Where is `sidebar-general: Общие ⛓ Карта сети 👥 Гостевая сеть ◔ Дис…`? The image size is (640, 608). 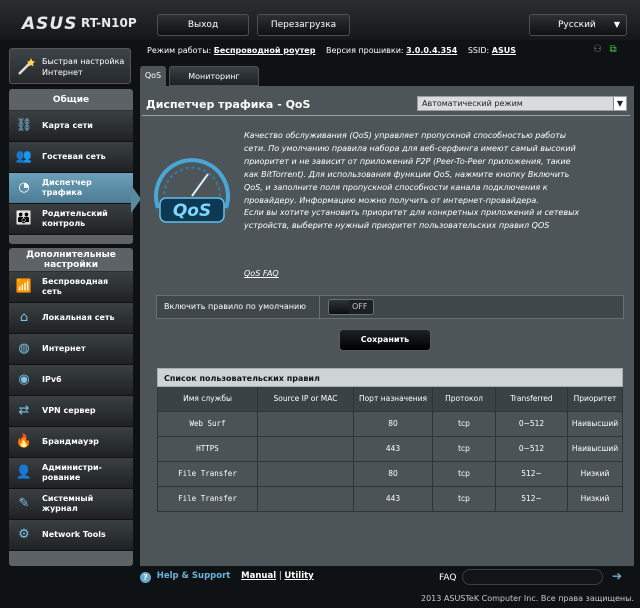 sidebar-general: Общие ⛓ Карта сети 👥 Гостевая сеть ◔ Дис… is located at coordinates (71, 166).